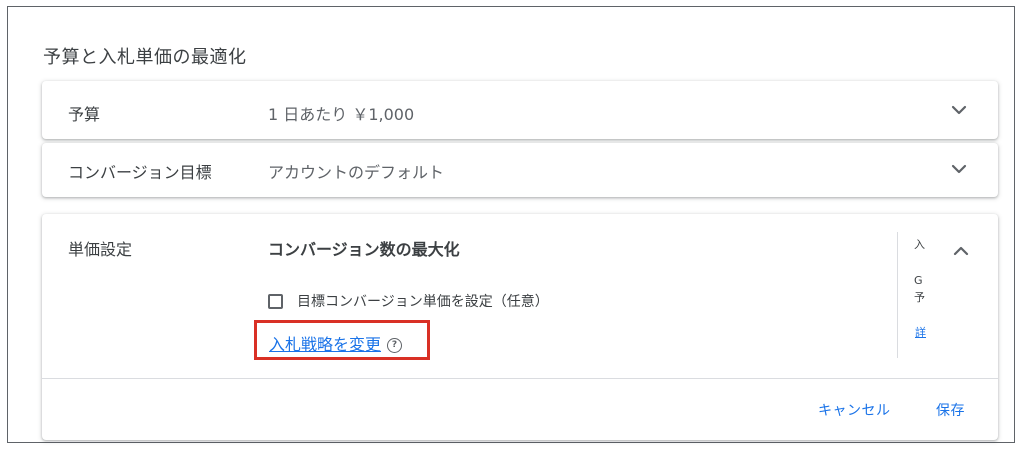 The image size is (1024, 452). Describe the element at coordinates (854, 410) in the screenshot. I see `cancel-button: キャンセル` at that location.